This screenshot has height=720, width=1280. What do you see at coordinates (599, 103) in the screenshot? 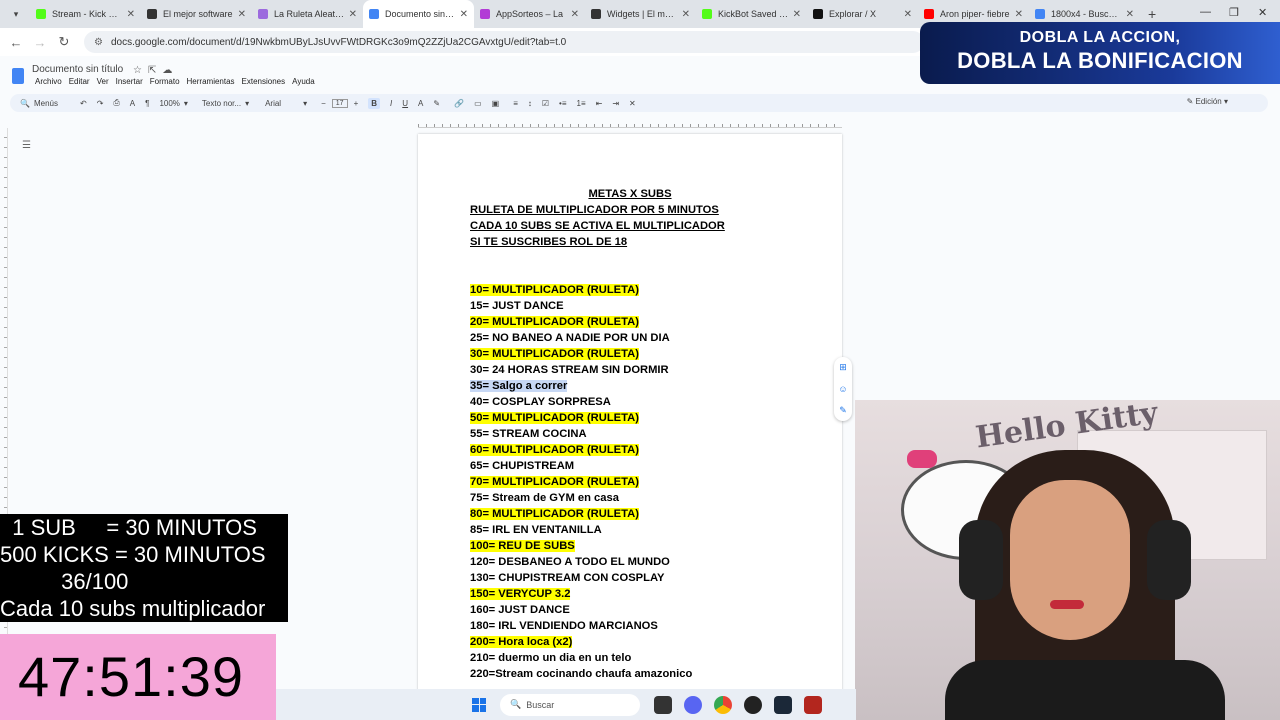
I see `indent-decrease-icon: ⇤` at bounding box center [599, 103].